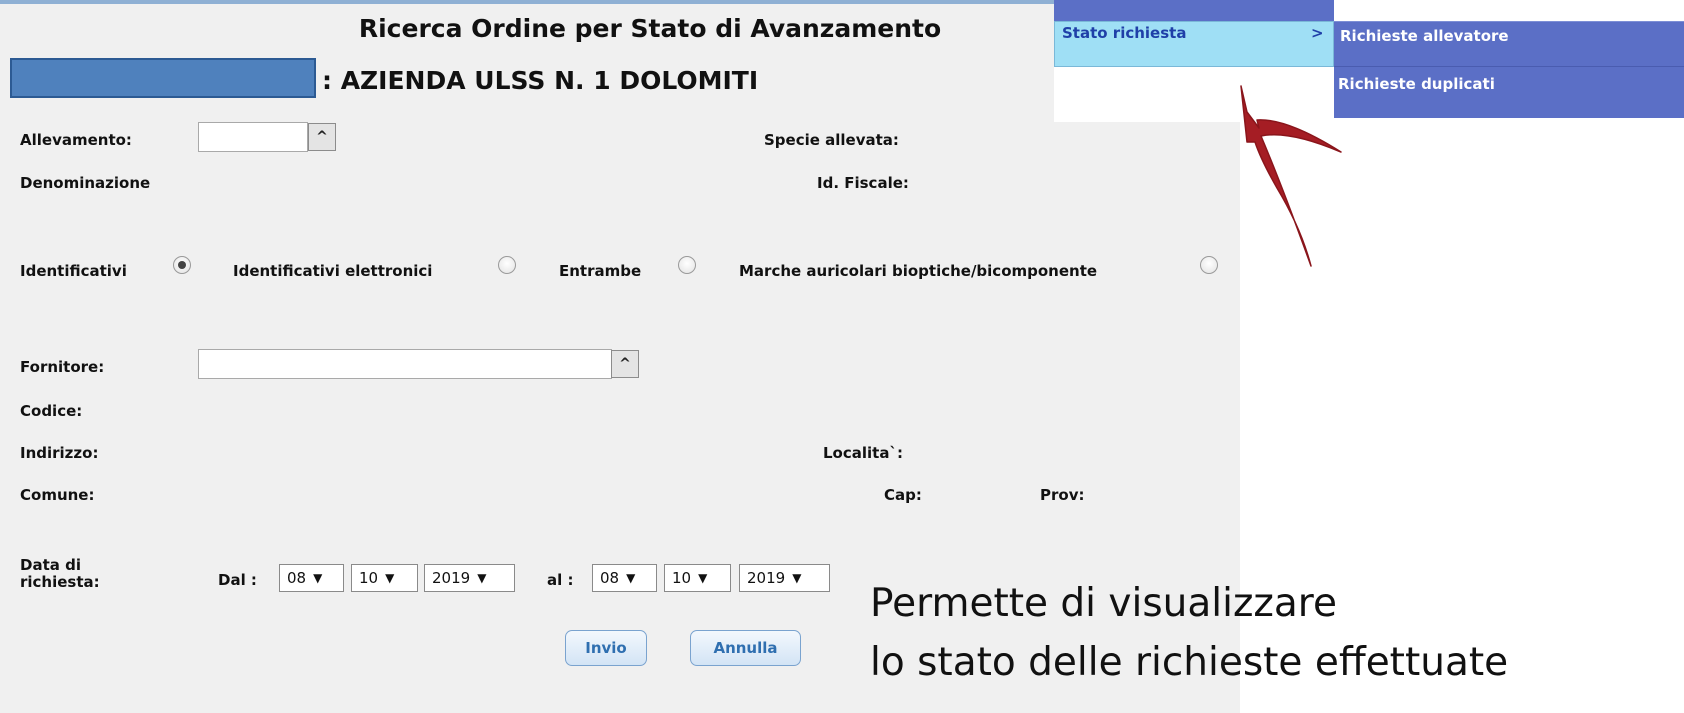 The height and width of the screenshot is (713, 1684). I want to click on al-month-select: 10 ▼, so click(697, 578).